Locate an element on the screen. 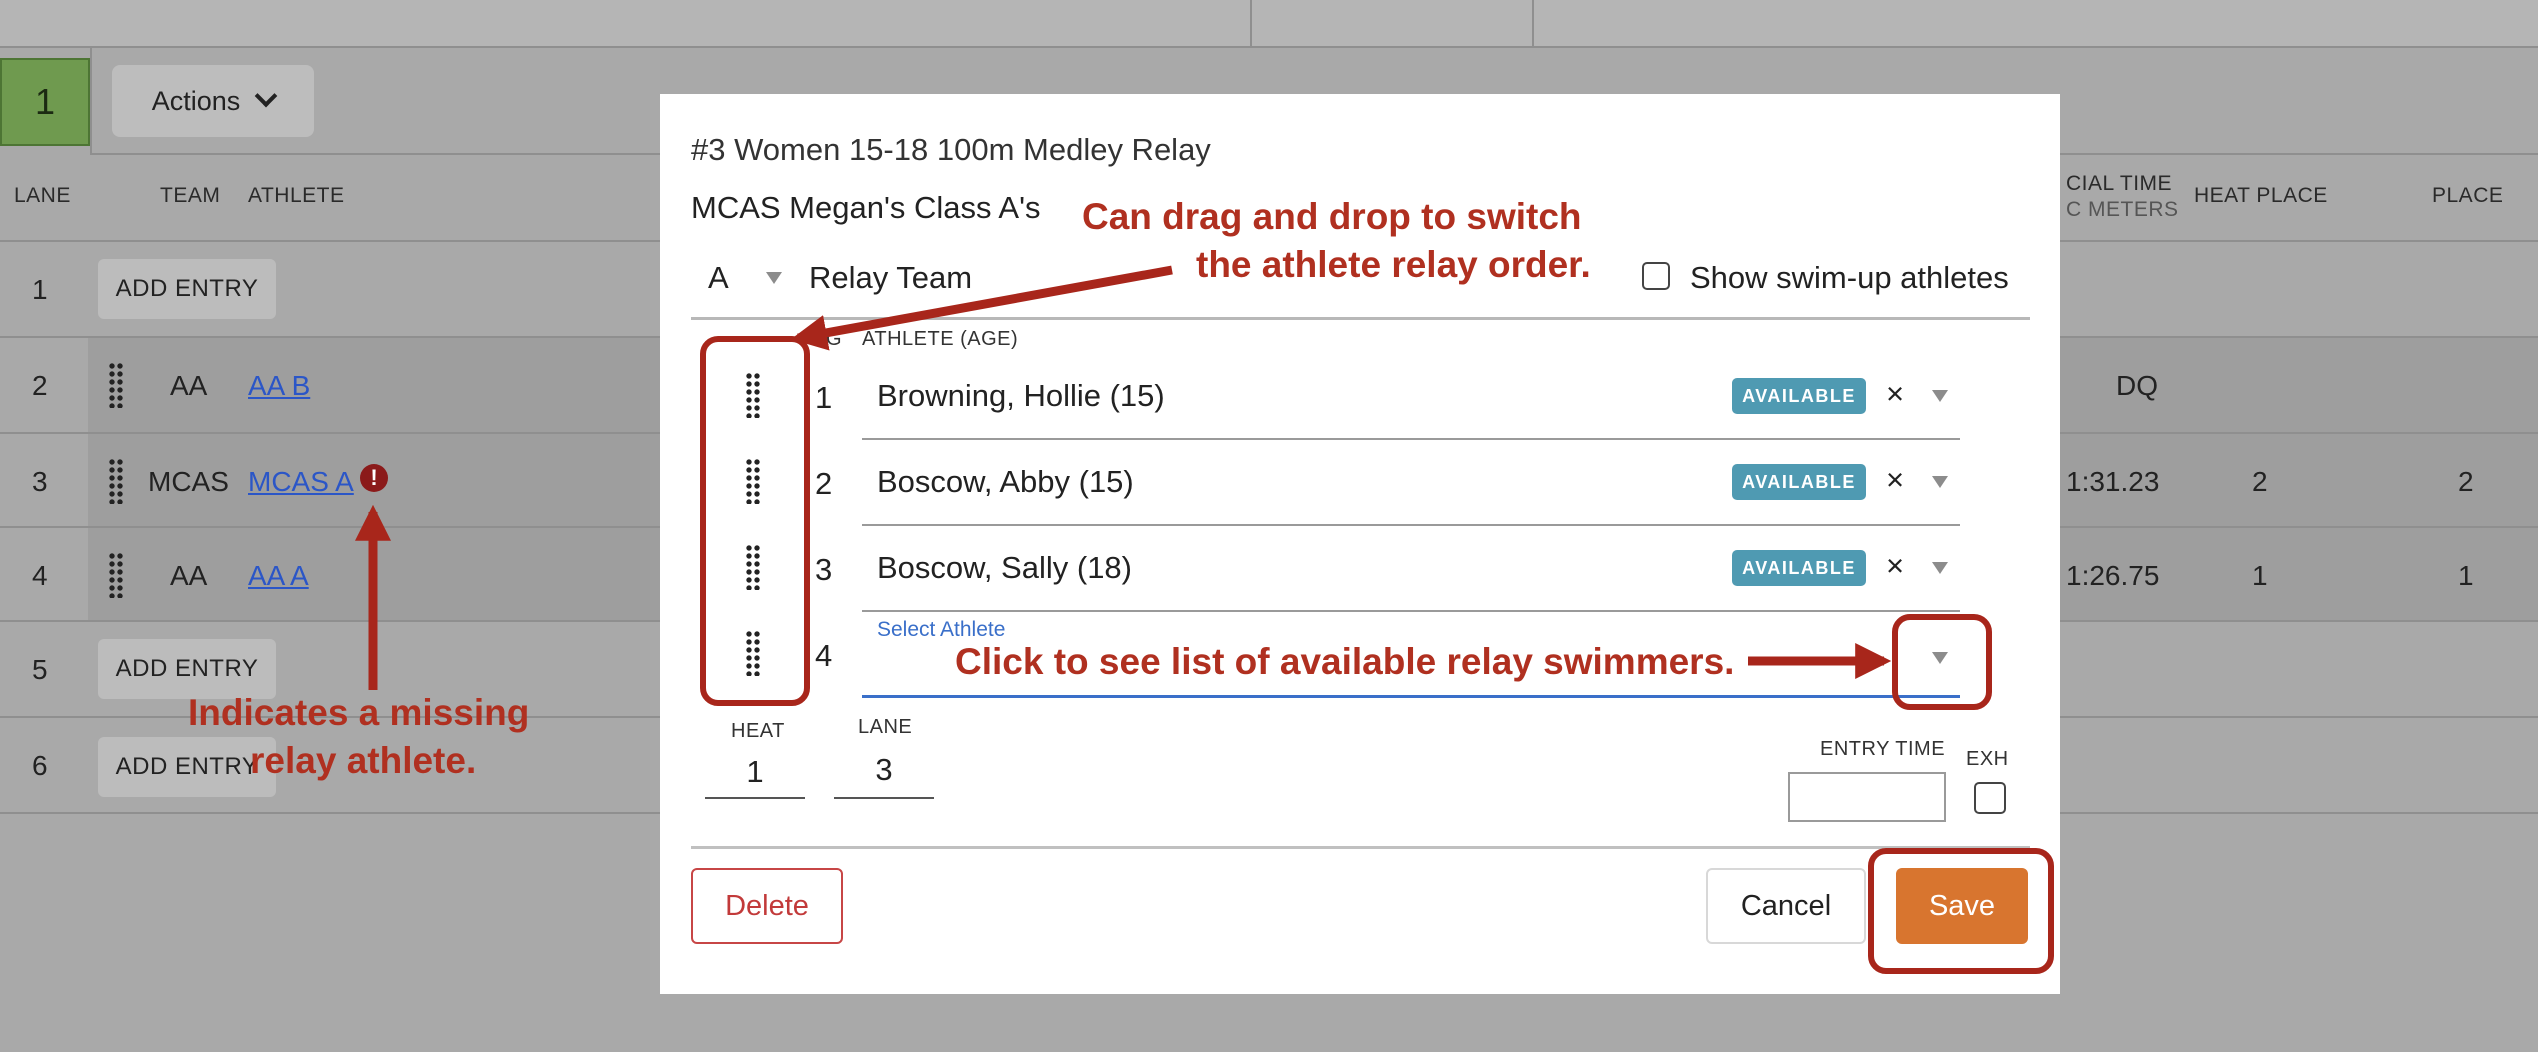  drag-note-line2: the athlete relay order. is located at coordinates (1393, 264).